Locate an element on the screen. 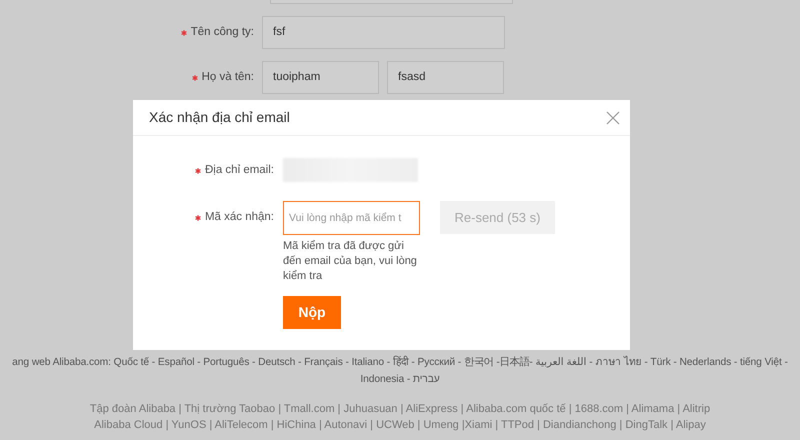 This screenshot has height=440, width=800. input-field: fsasd is located at coordinates (445, 77).